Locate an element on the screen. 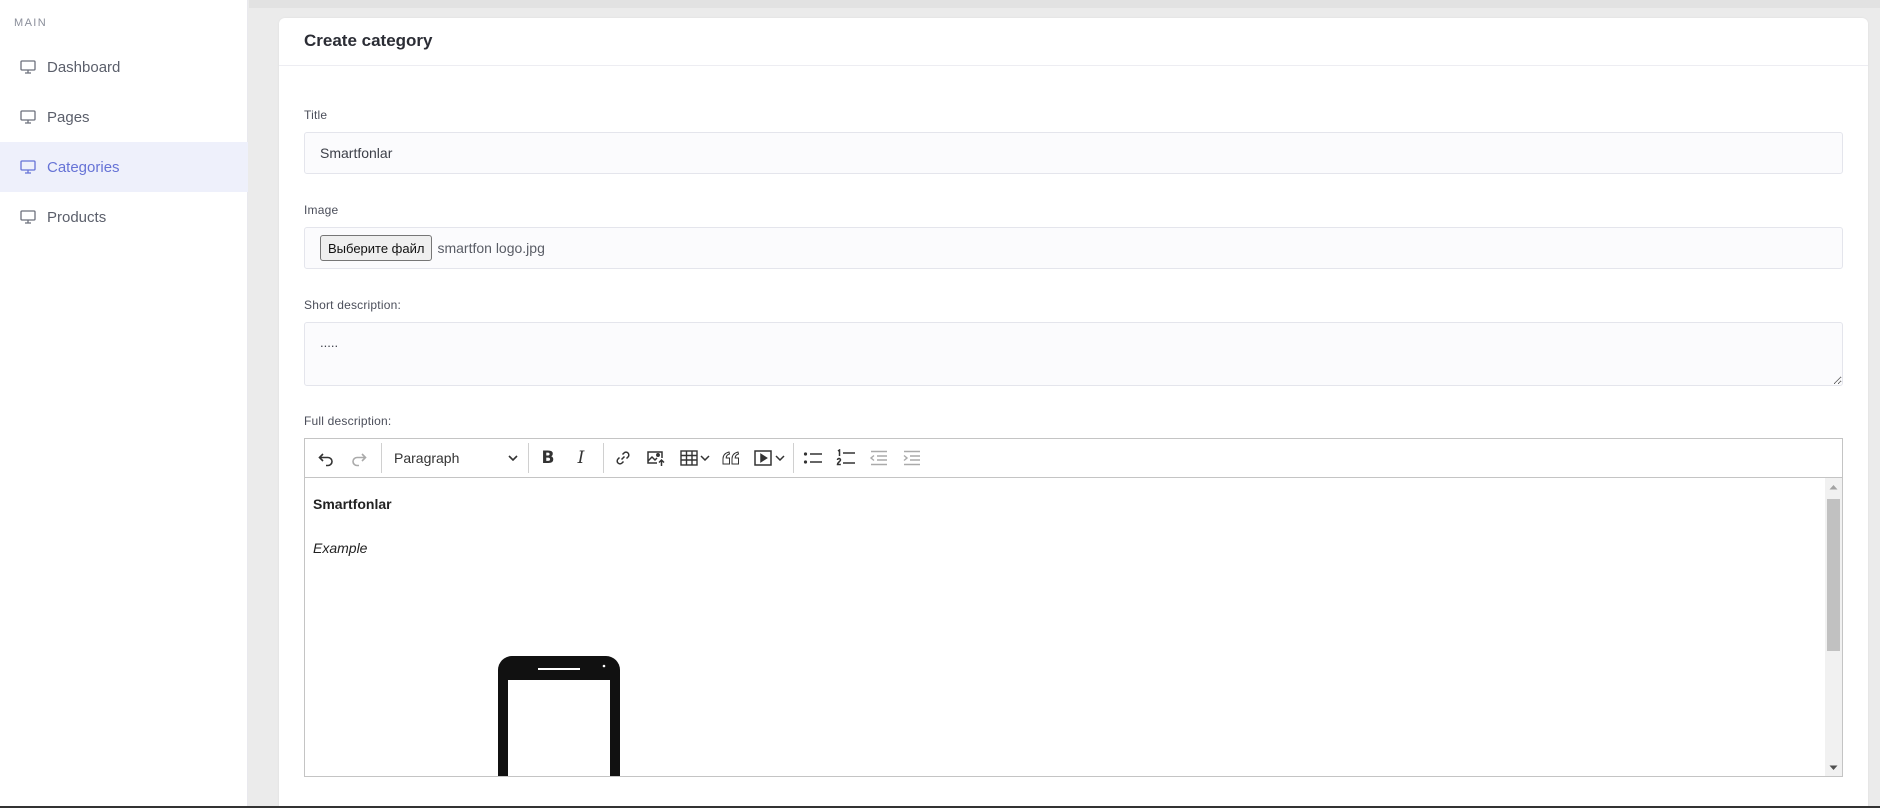 The height and width of the screenshot is (808, 1880). page-title: Create category is located at coordinates (368, 40).